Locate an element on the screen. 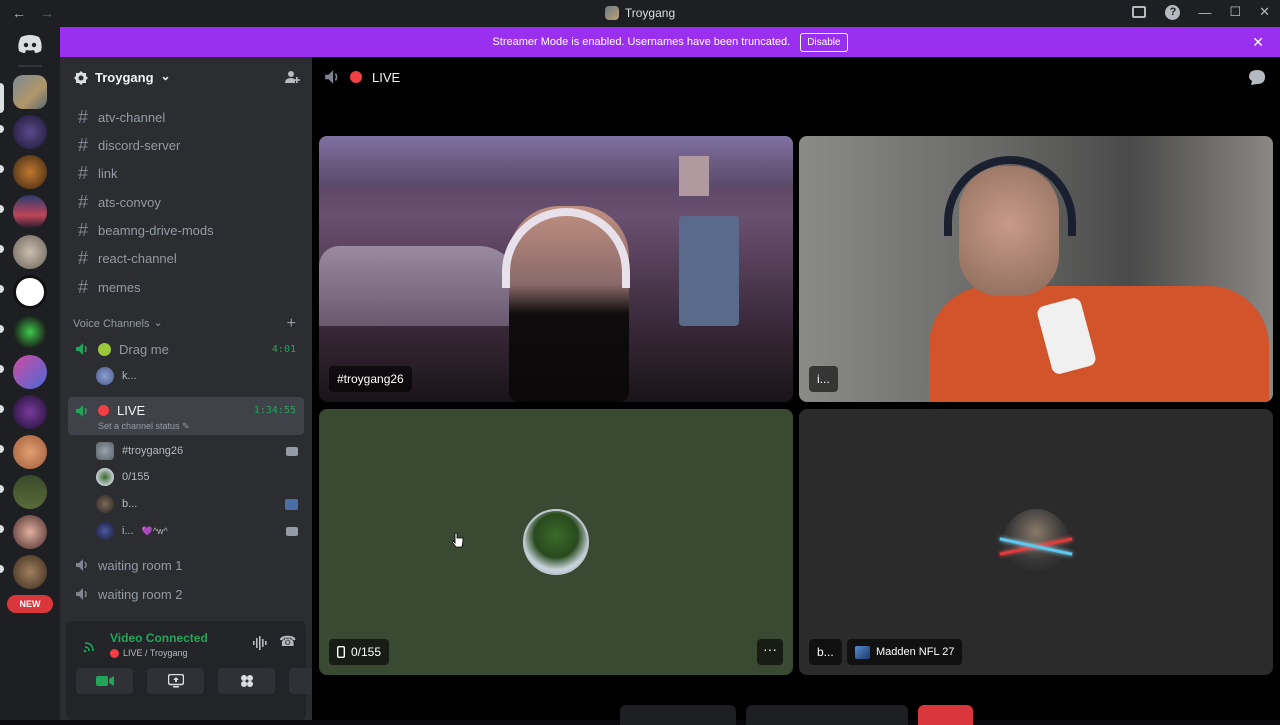 This screenshot has height=725, width=1280. camera-icon is located at coordinates (292, 531).